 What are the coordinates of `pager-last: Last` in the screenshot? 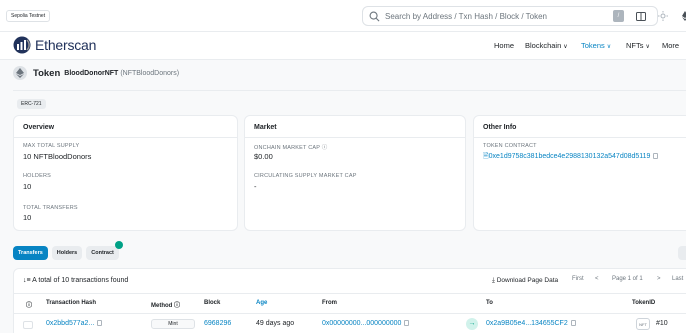 It's located at (677, 279).